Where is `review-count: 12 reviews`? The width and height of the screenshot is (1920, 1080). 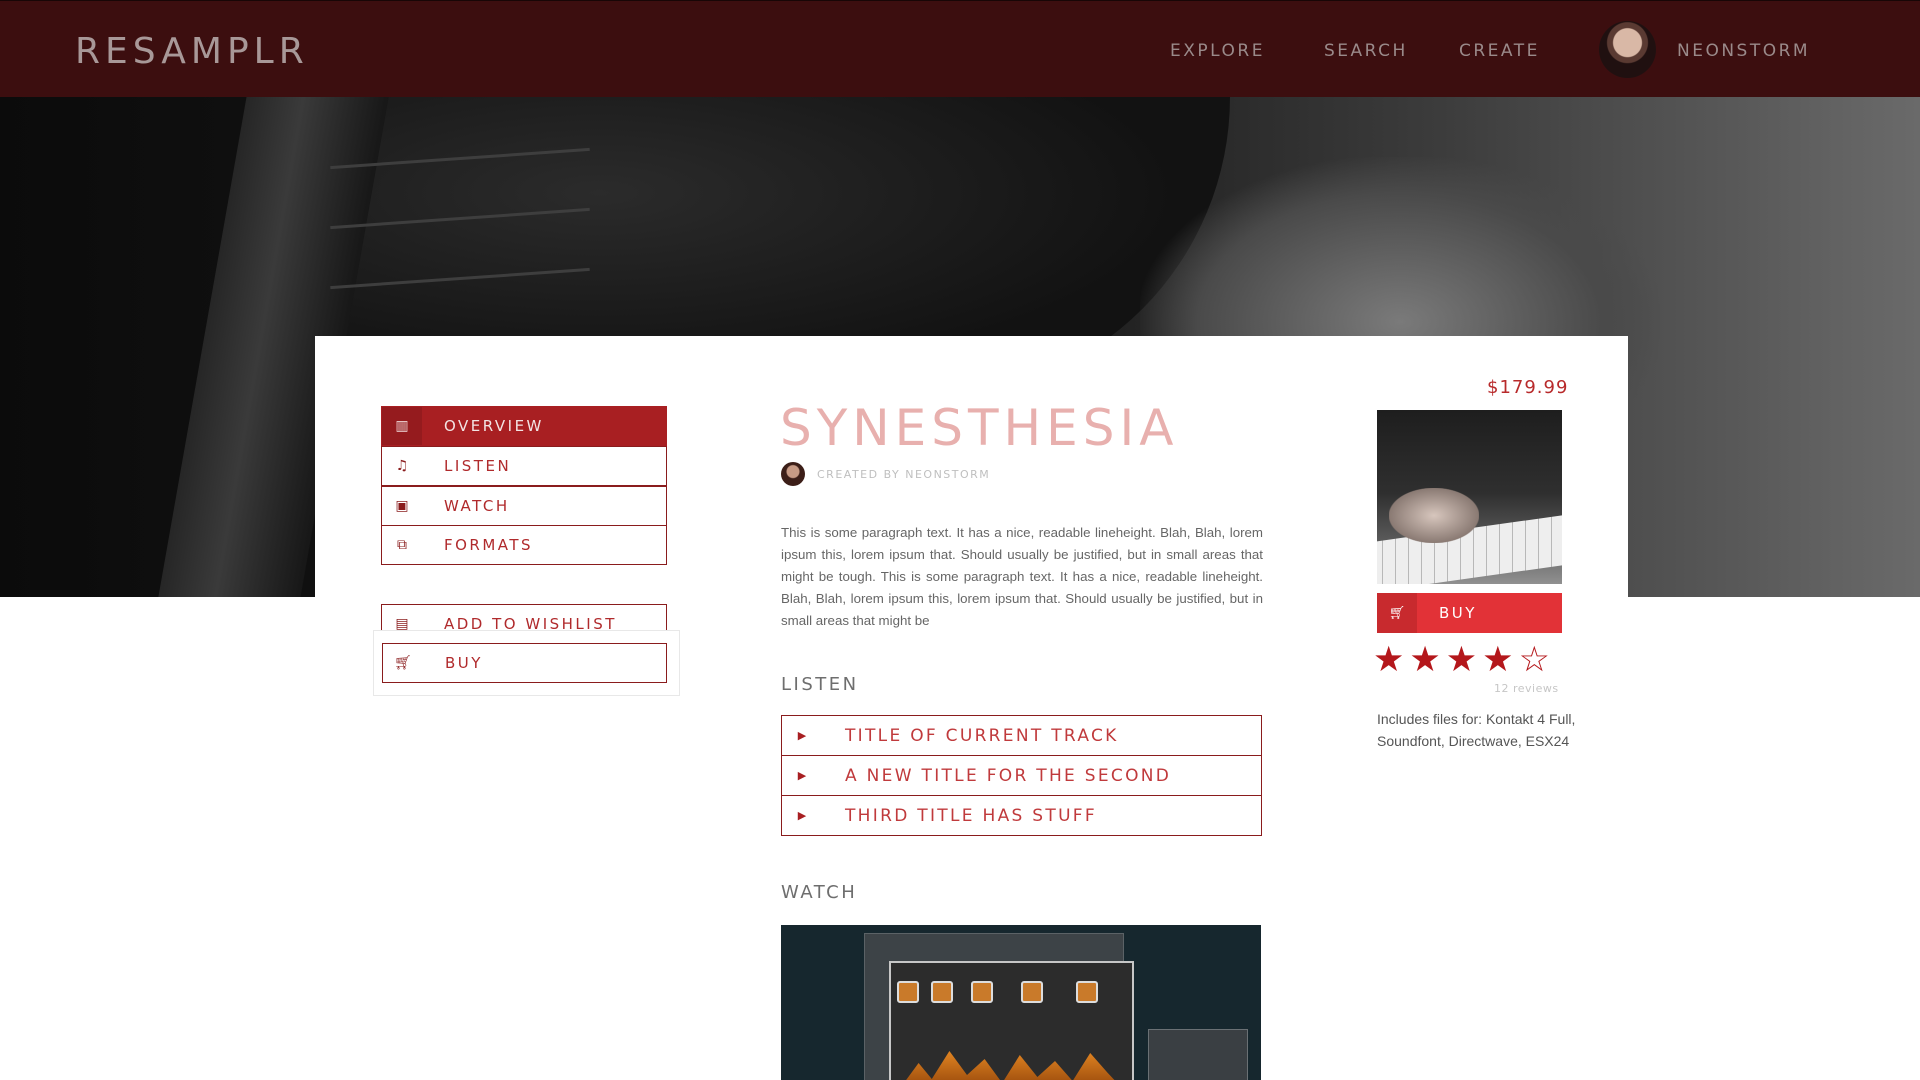 review-count: 12 reviews is located at coordinates (1526, 688).